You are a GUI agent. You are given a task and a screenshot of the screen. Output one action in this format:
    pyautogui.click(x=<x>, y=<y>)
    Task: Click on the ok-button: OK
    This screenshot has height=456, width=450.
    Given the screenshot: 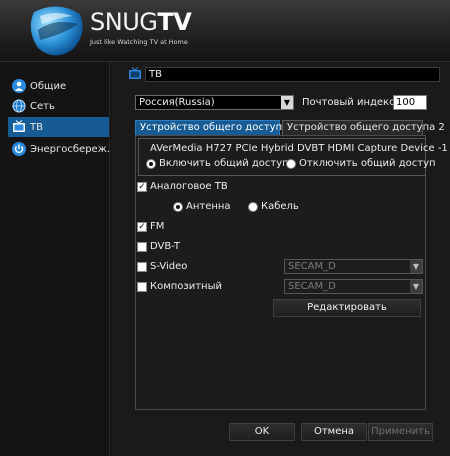 What is the action you would take?
    pyautogui.click(x=262, y=432)
    